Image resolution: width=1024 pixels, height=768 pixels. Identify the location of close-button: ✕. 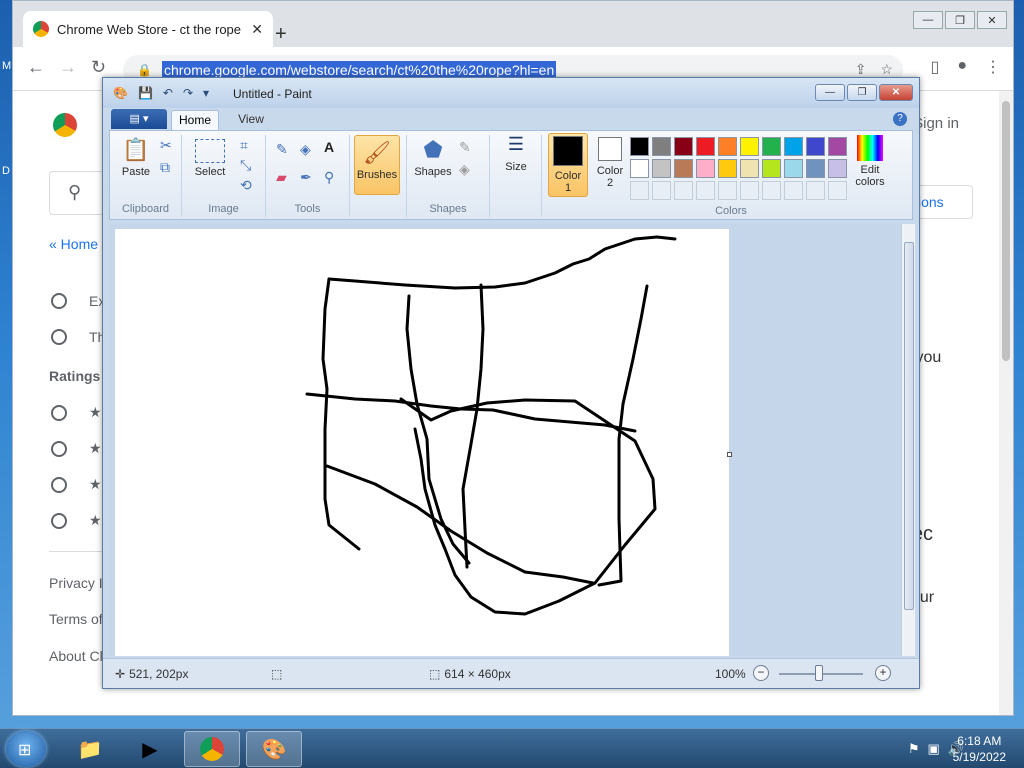
(896, 92).